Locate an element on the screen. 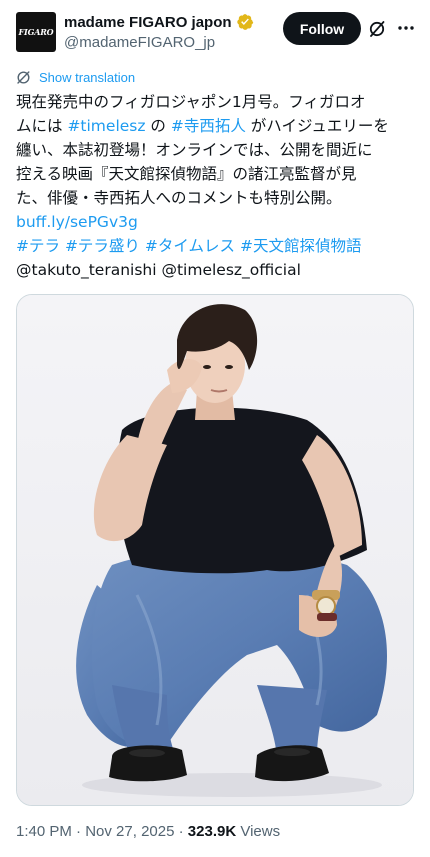 The height and width of the screenshot is (857, 430). more-icon is located at coordinates (406, 28).